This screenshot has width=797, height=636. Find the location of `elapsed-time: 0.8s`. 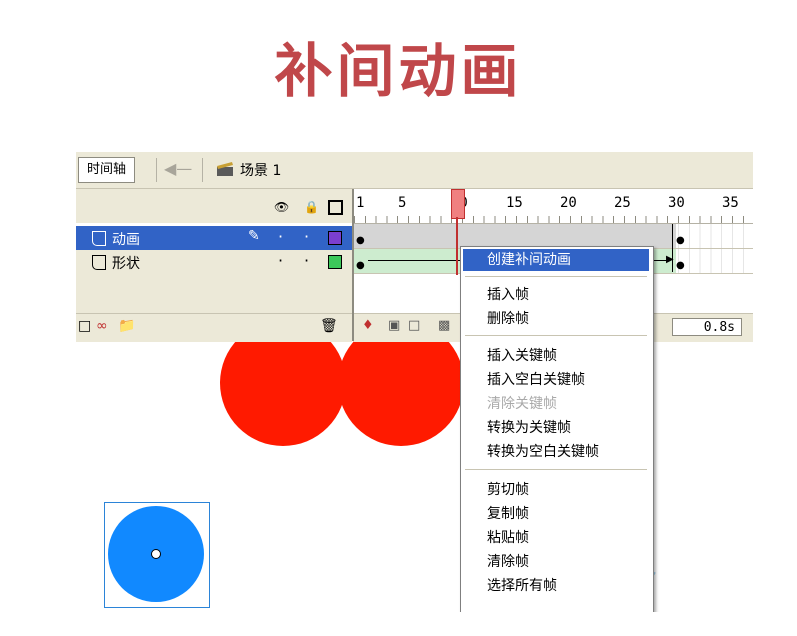

elapsed-time: 0.8s is located at coordinates (707, 327).